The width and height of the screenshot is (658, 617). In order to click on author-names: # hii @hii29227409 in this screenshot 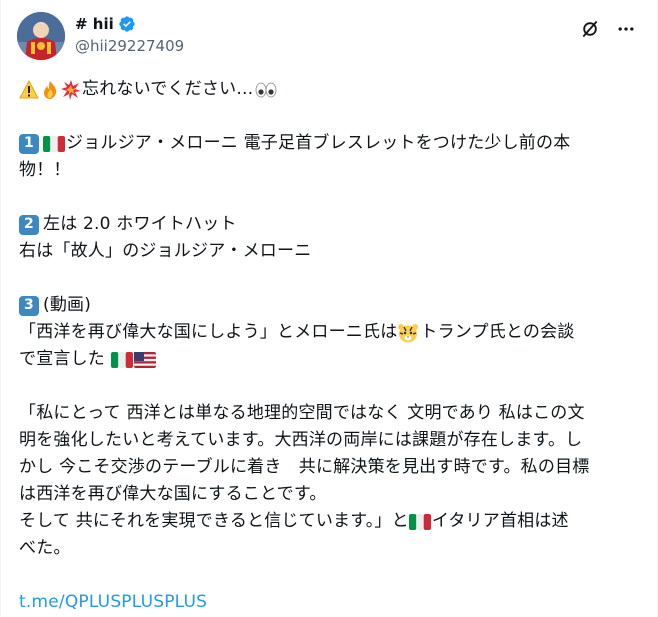, I will do `click(129, 35)`.